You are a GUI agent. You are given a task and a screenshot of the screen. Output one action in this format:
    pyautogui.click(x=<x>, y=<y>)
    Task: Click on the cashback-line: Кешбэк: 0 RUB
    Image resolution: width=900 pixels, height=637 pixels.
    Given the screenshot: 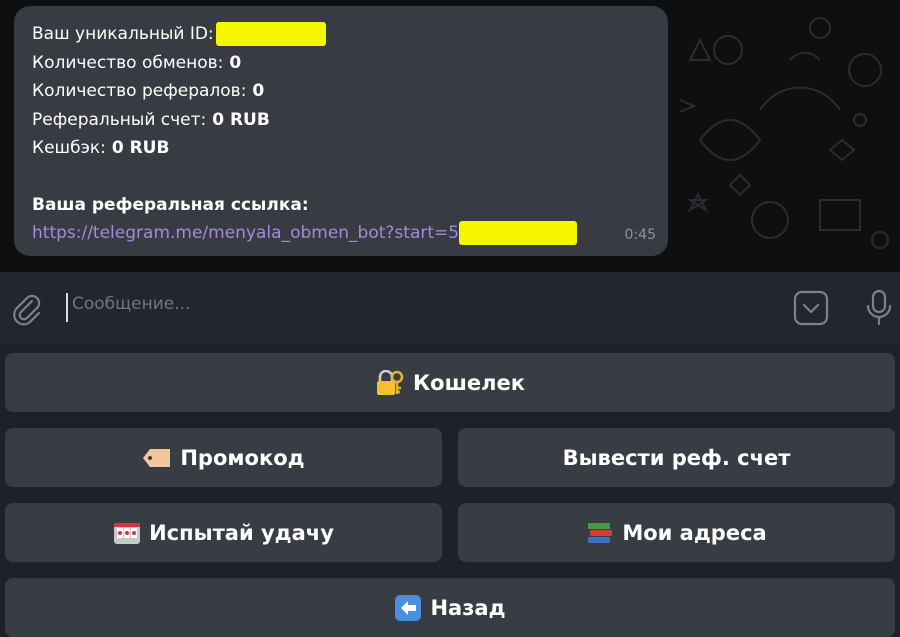 What is the action you would take?
    pyautogui.click(x=101, y=148)
    